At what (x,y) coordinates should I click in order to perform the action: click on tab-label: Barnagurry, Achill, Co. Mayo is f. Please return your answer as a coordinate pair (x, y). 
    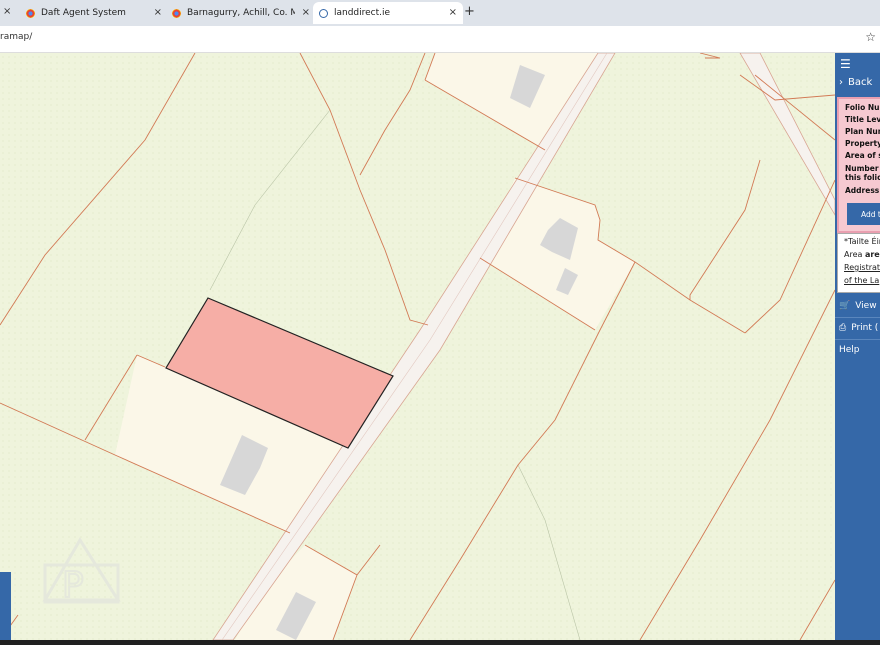
    Looking at the image, I should click on (241, 13).